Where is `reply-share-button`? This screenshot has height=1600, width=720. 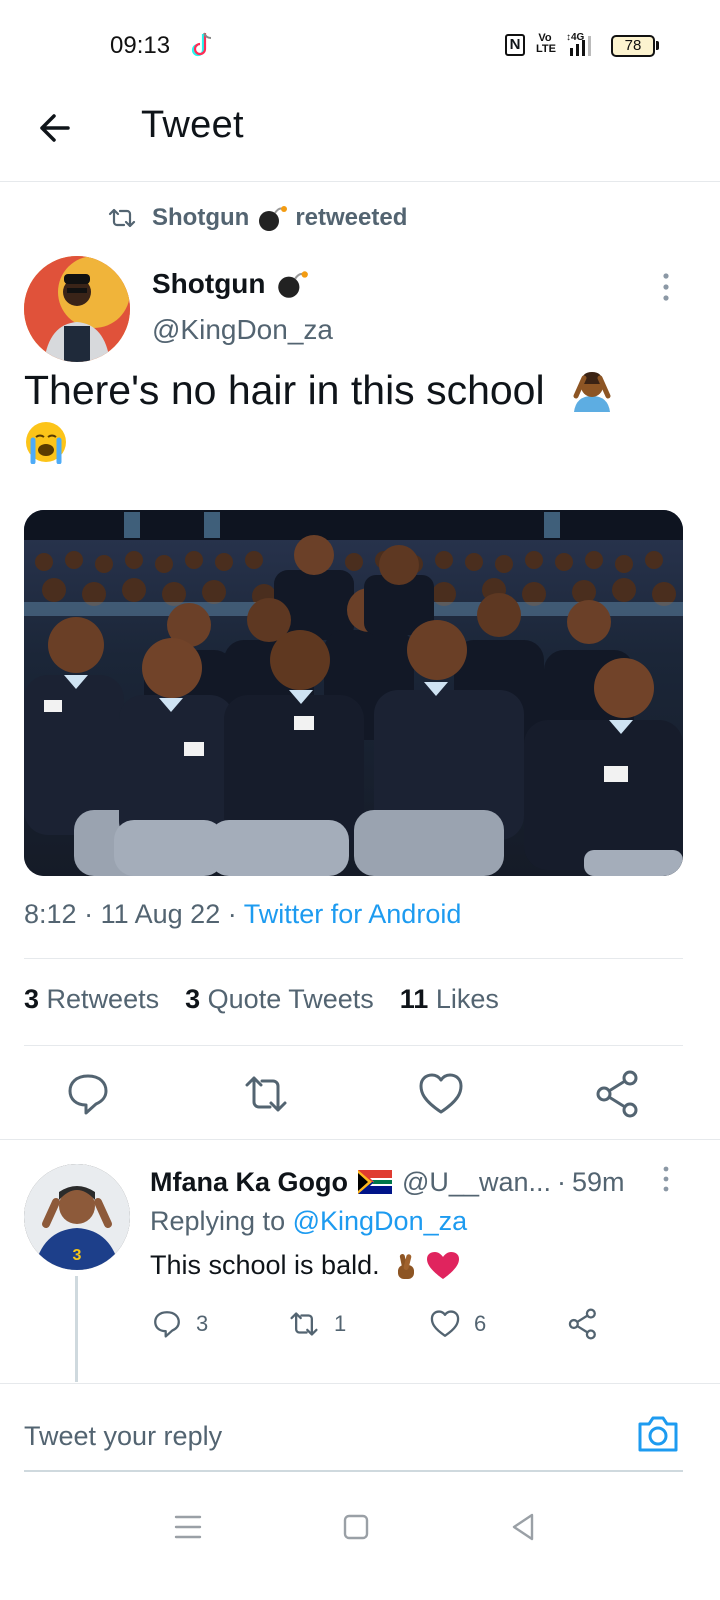
reply-share-button is located at coordinates (589, 1324).